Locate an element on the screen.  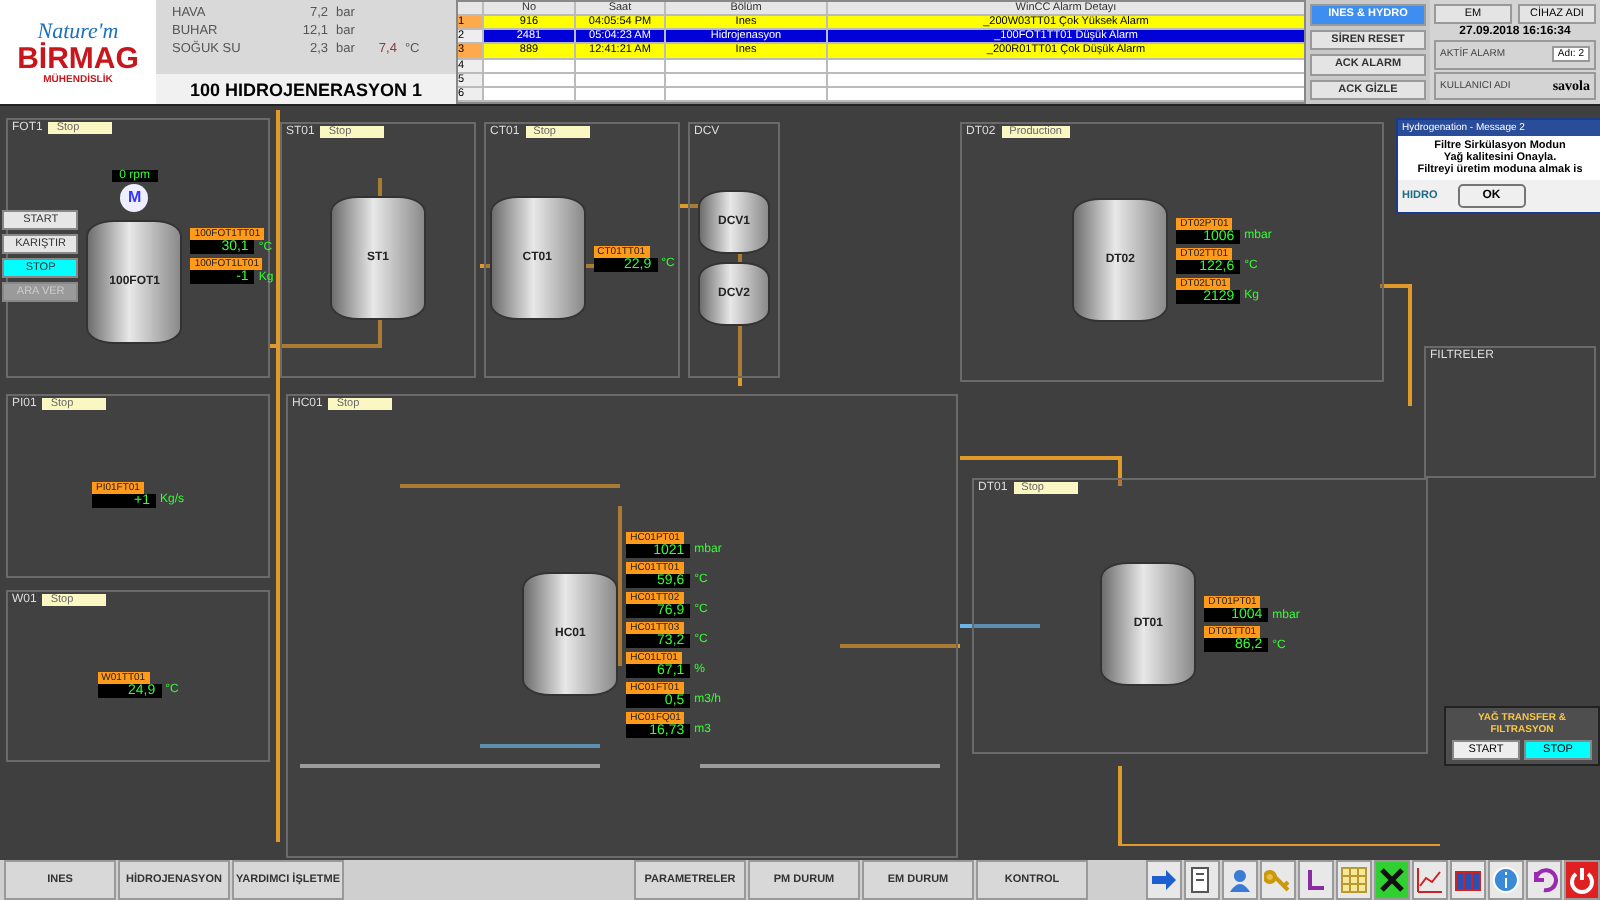
logo-text: Nature'm is located at coordinates (78, 31).